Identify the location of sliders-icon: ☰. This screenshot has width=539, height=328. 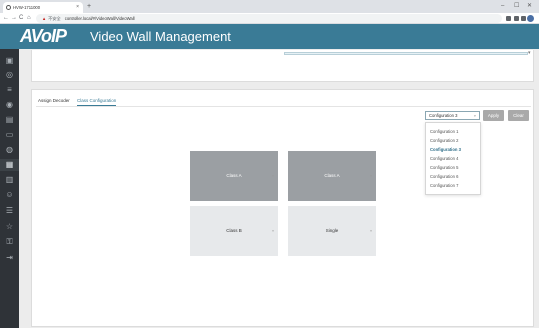
(9, 210).